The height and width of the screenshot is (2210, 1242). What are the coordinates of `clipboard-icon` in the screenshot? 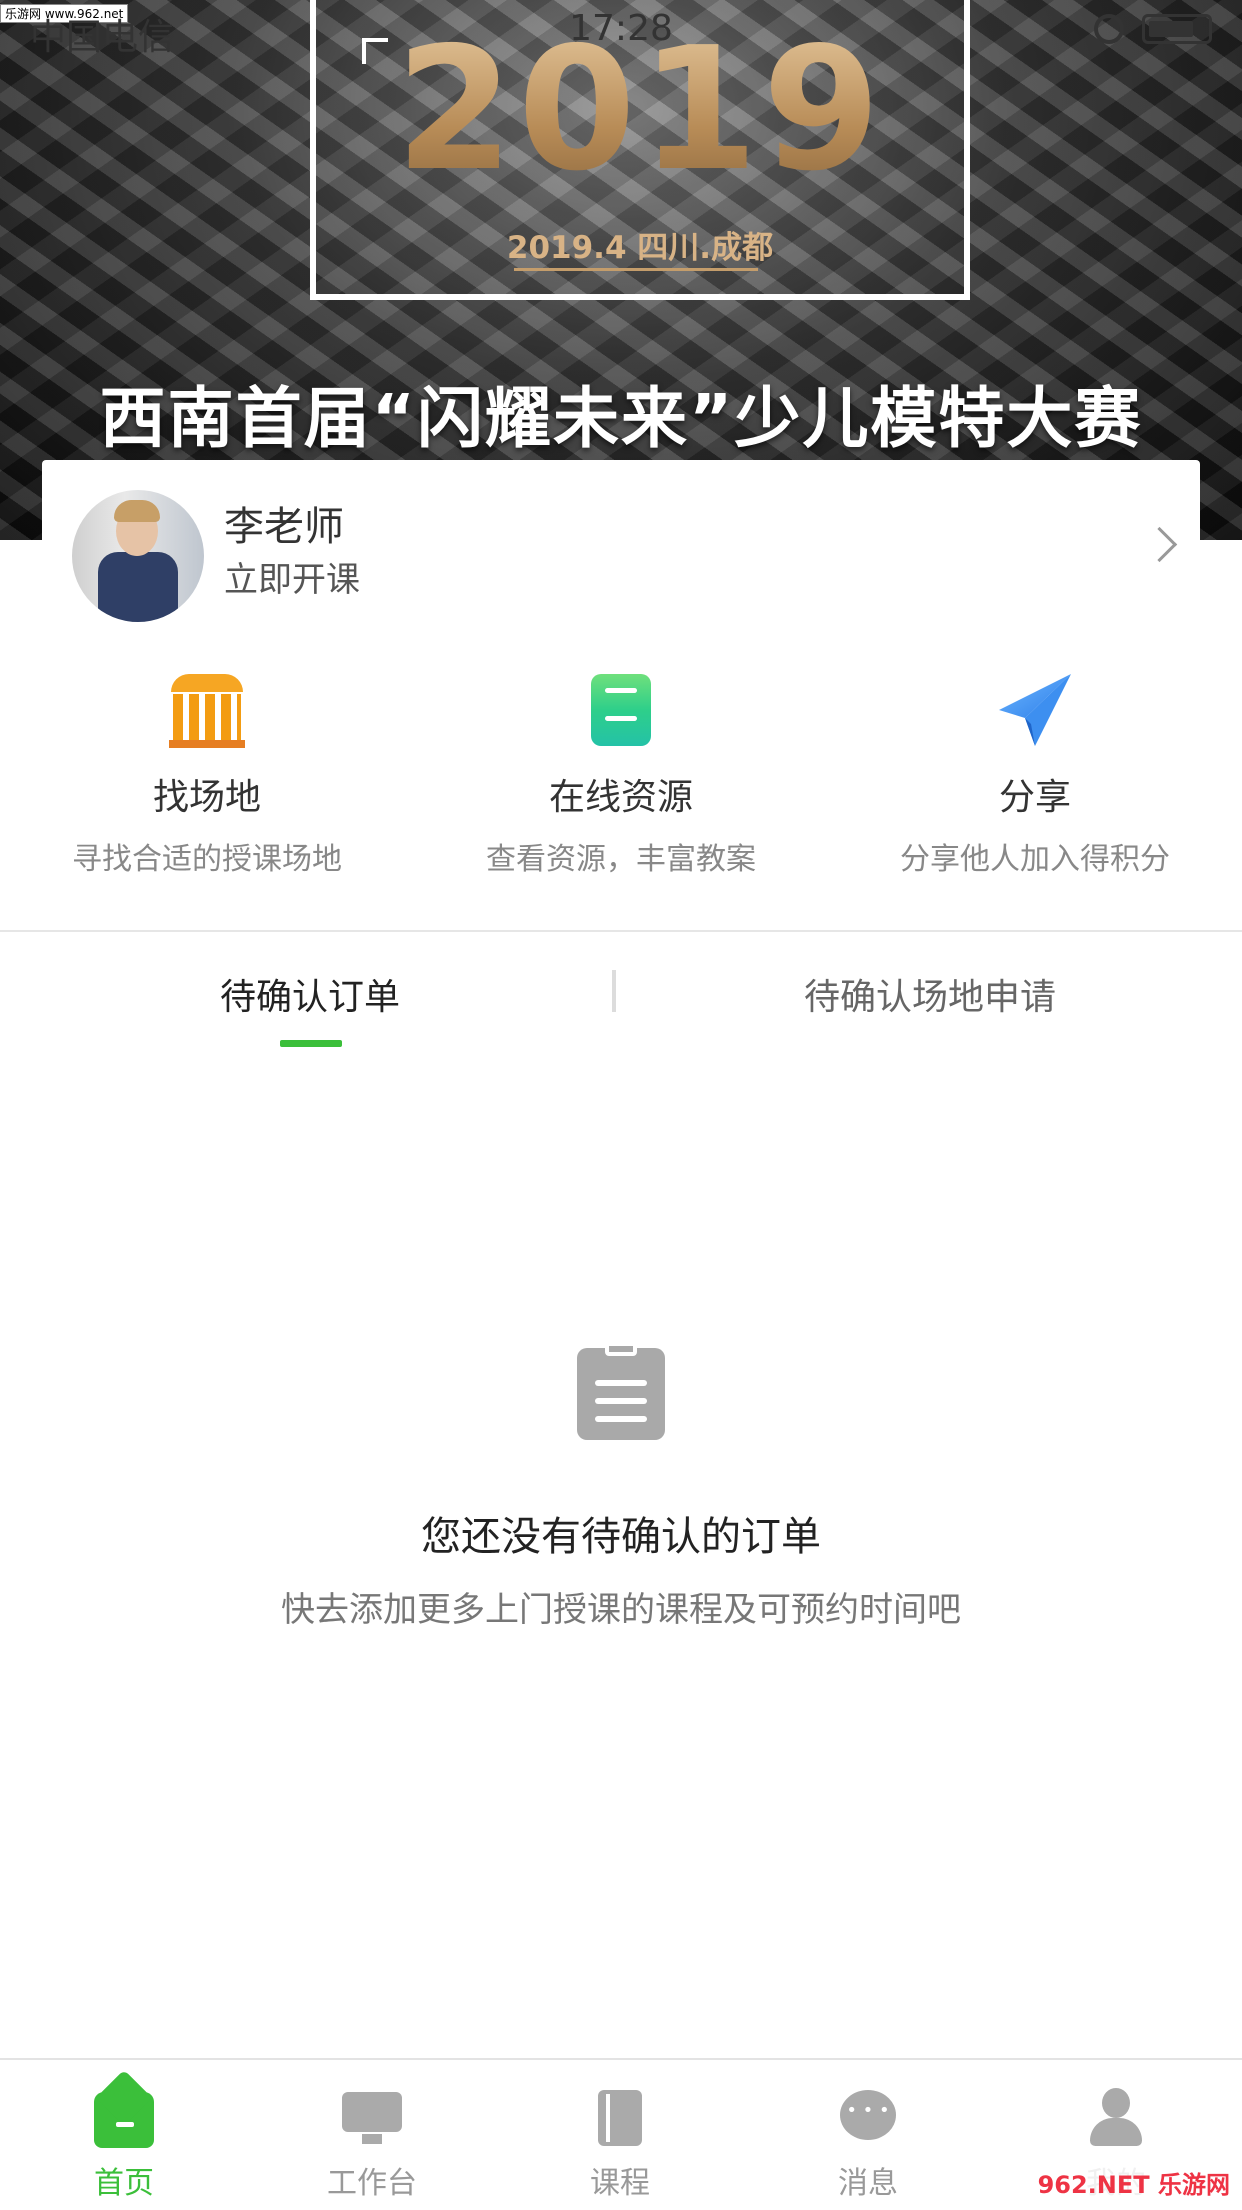 It's located at (621, 1391).